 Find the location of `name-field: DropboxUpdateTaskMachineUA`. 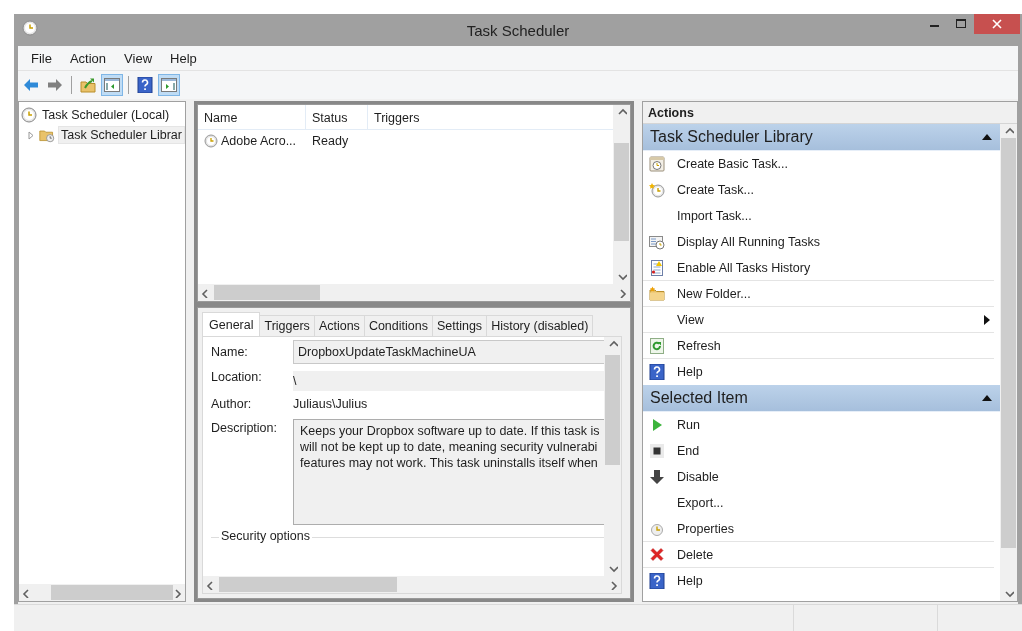

name-field: DropboxUpdateTaskMachineUA is located at coordinates (448, 352).